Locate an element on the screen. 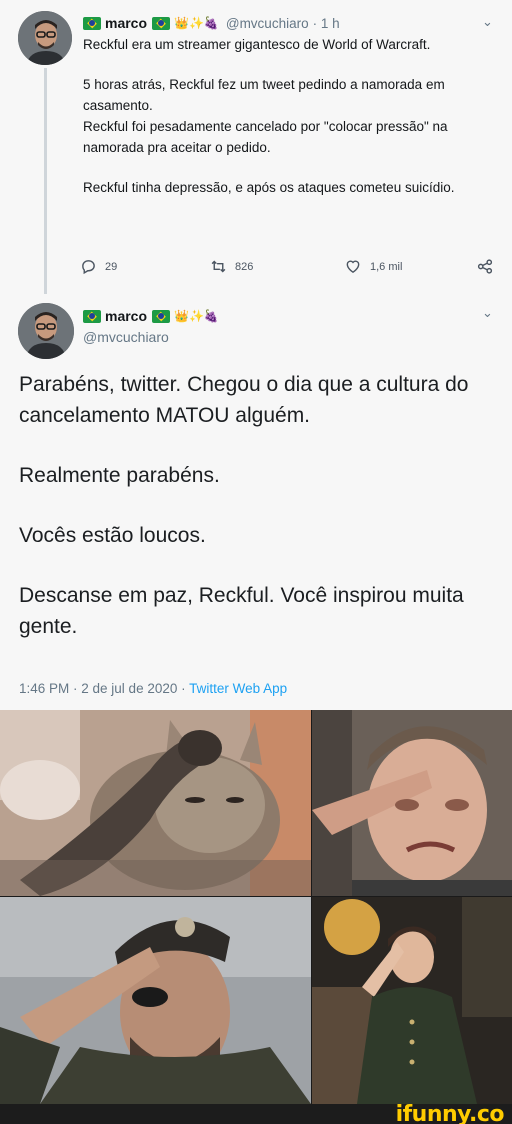 The image size is (512, 1124). tweet-paragraph-3: Vocês estão loucos. is located at coordinates (112, 535).